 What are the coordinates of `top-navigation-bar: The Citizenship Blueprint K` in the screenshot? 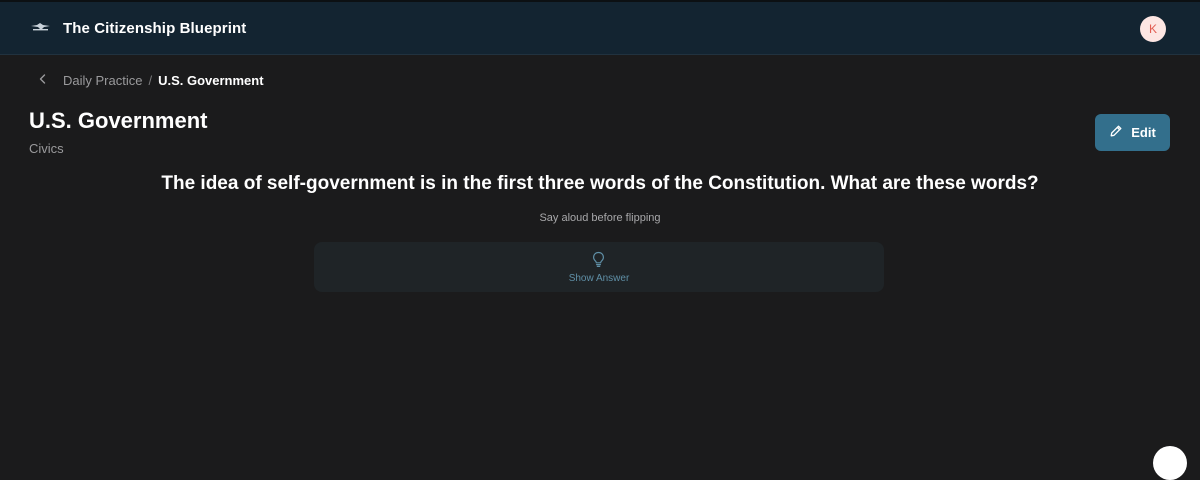 It's located at (600, 27).